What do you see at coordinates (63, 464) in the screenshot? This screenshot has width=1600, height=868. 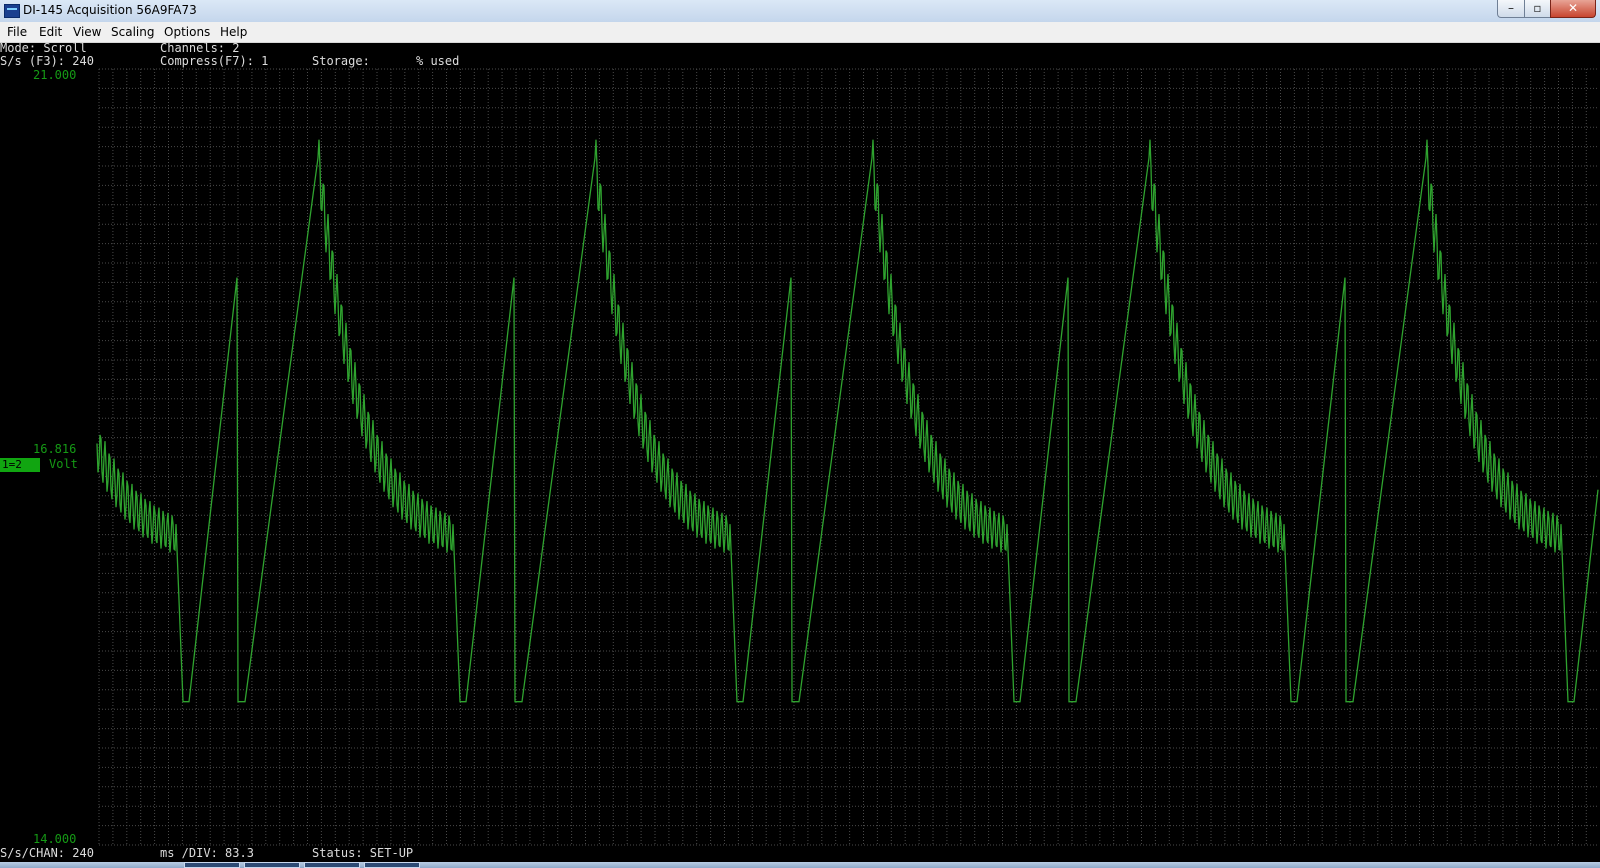 I see `unit-label: Volt` at bounding box center [63, 464].